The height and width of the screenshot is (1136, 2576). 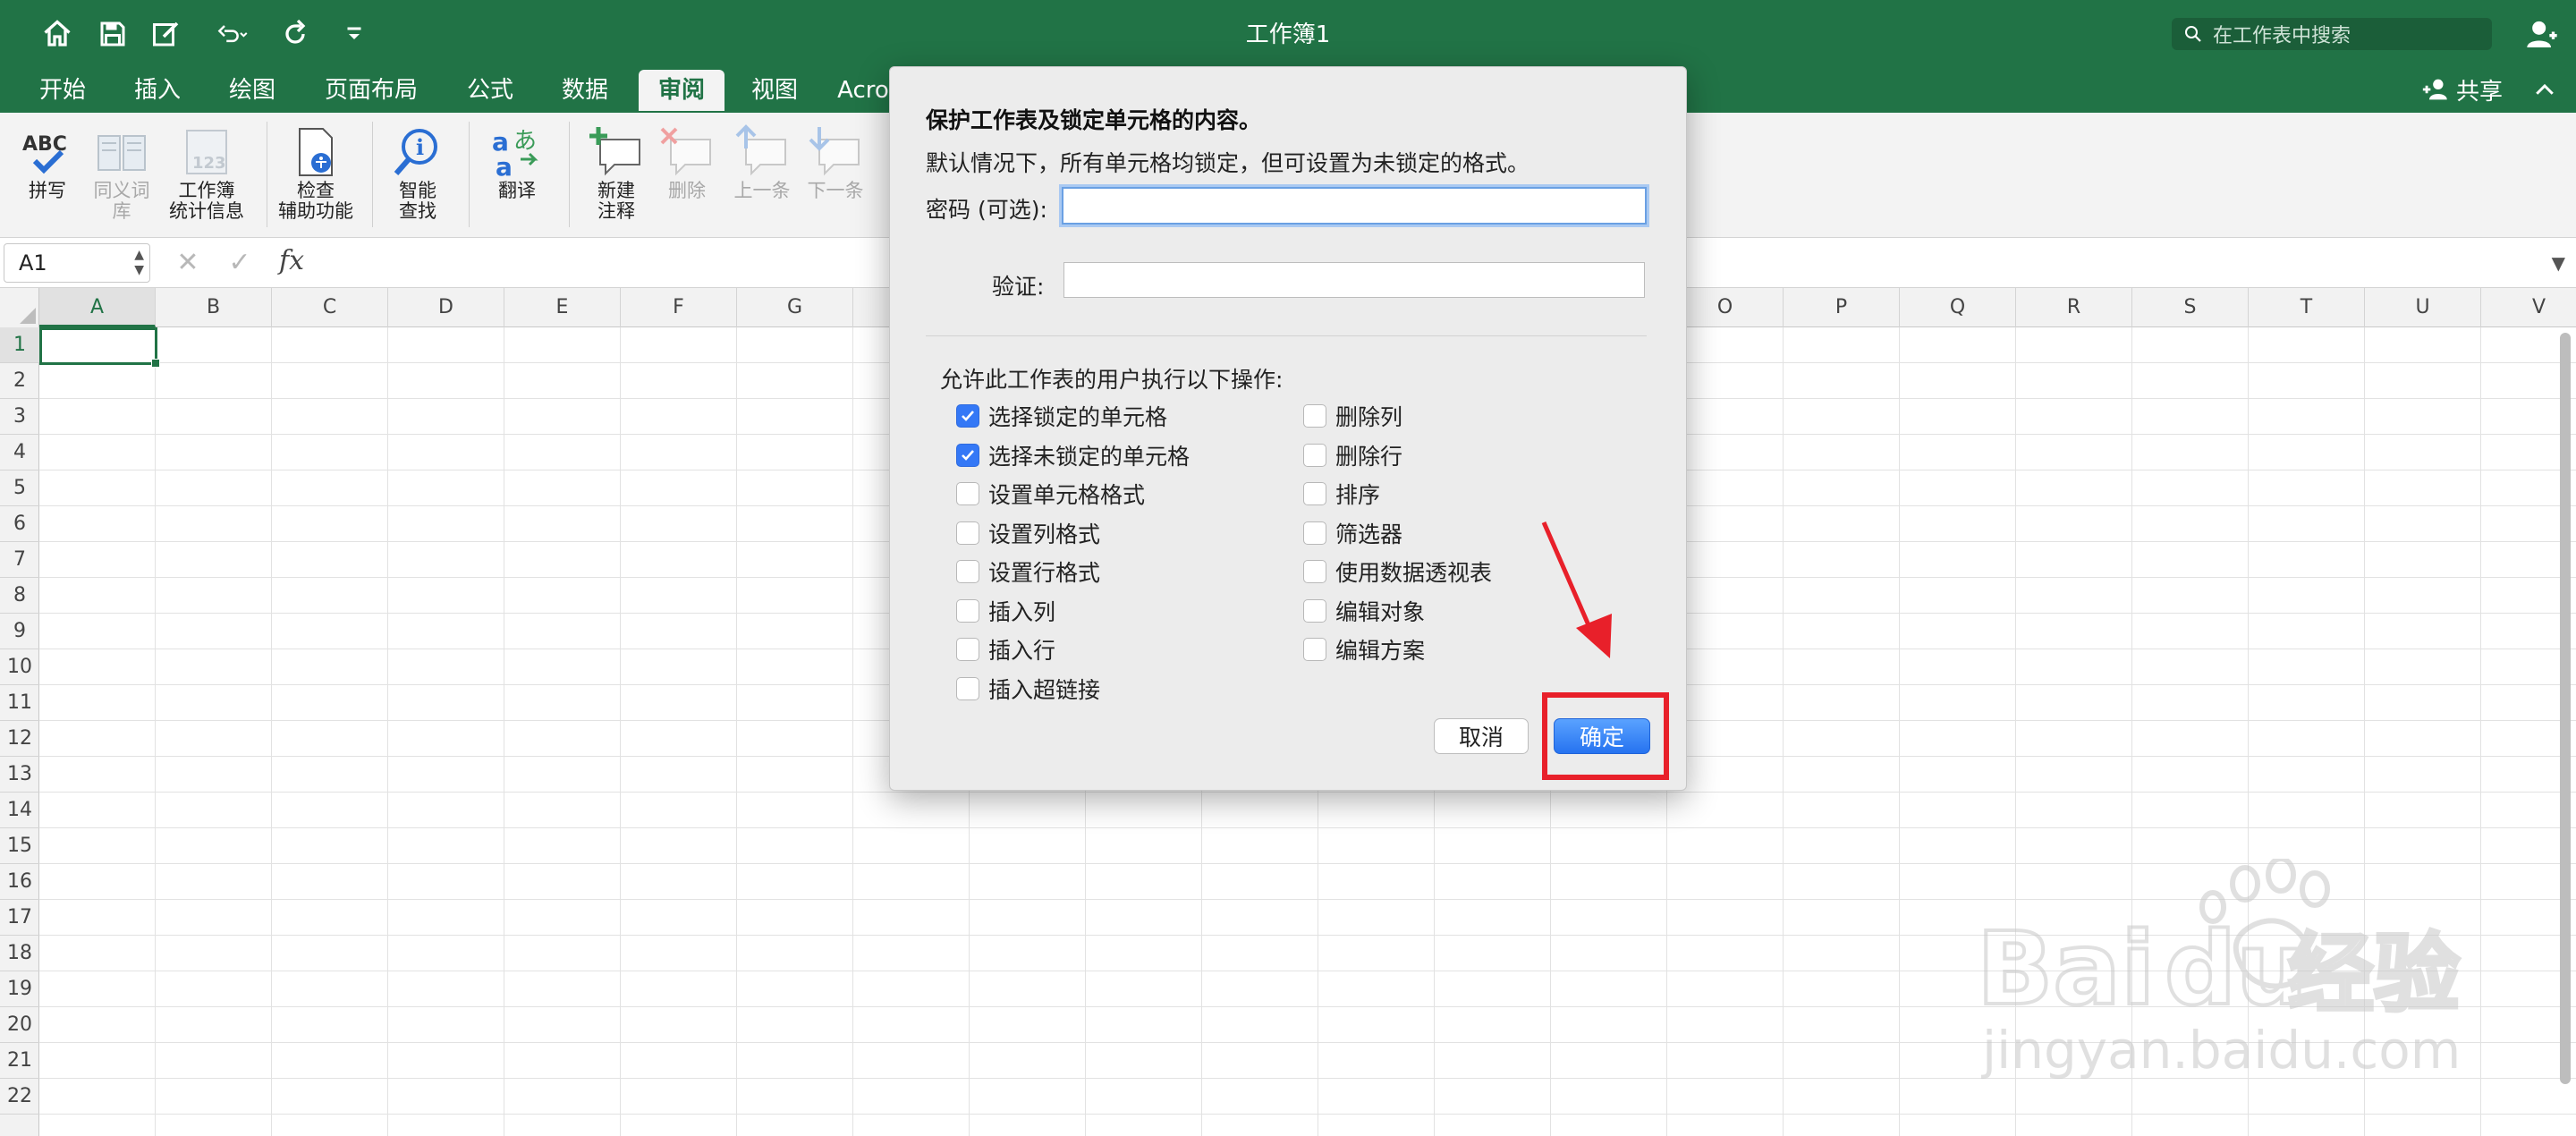 What do you see at coordinates (795, 307) in the screenshot?
I see `column-header: G` at bounding box center [795, 307].